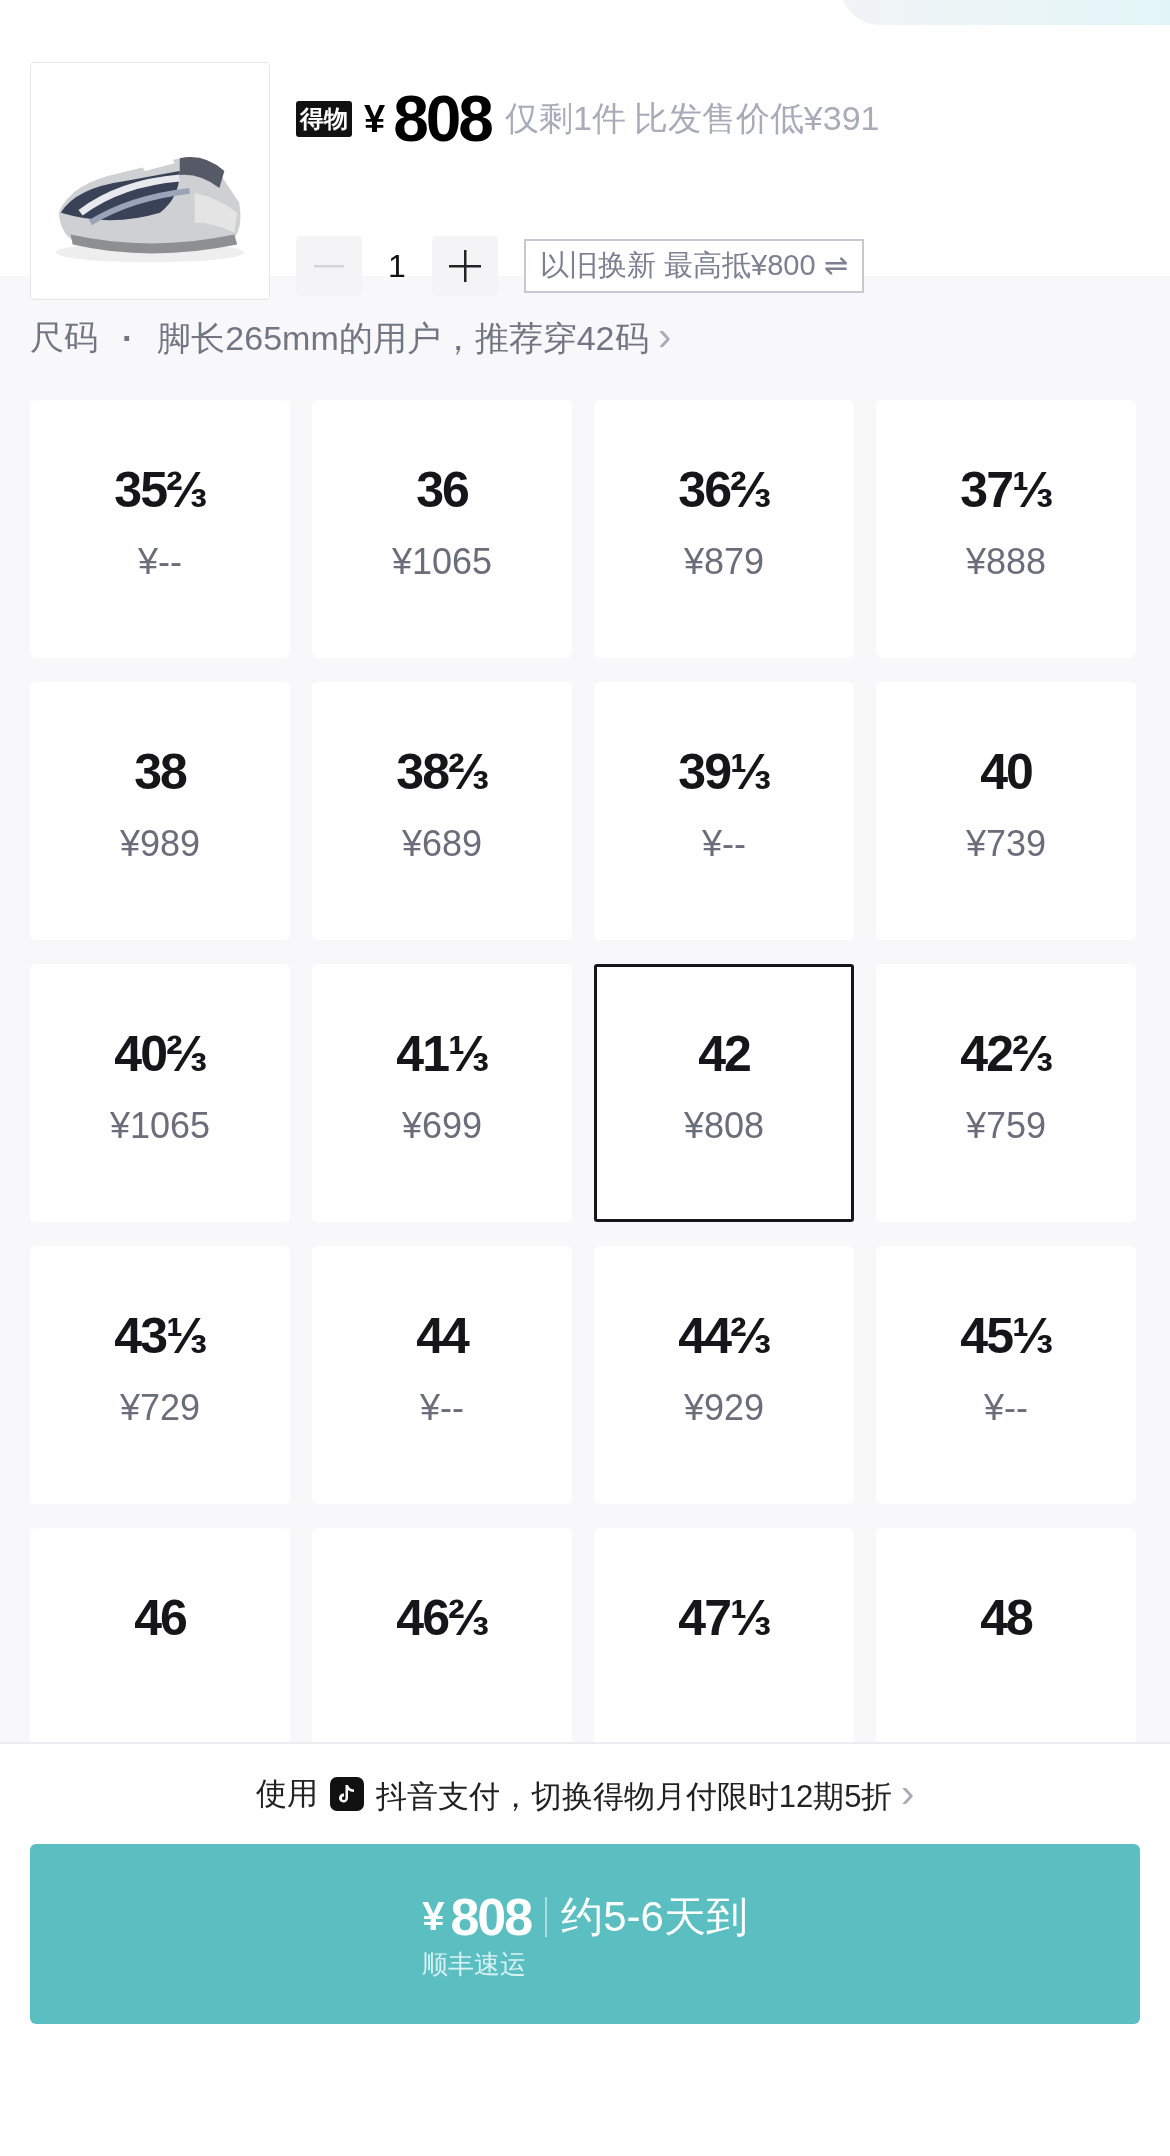  What do you see at coordinates (375, 119) in the screenshot?
I see `currency-symbol: ¥` at bounding box center [375, 119].